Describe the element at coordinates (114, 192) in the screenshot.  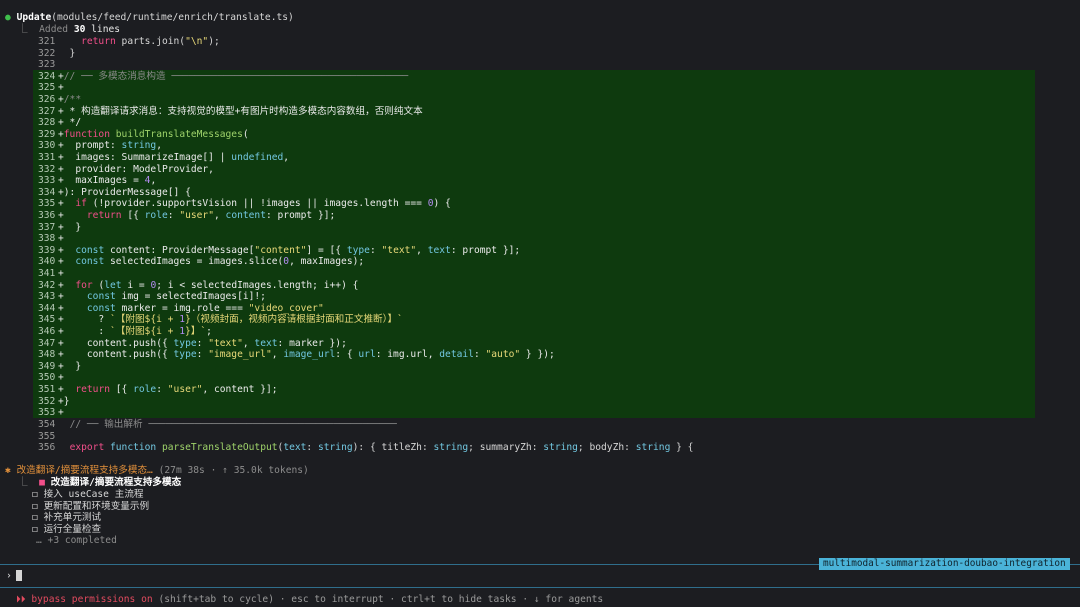
I see `diff-line: 334 +): ProviderMessage[] {` at that location.